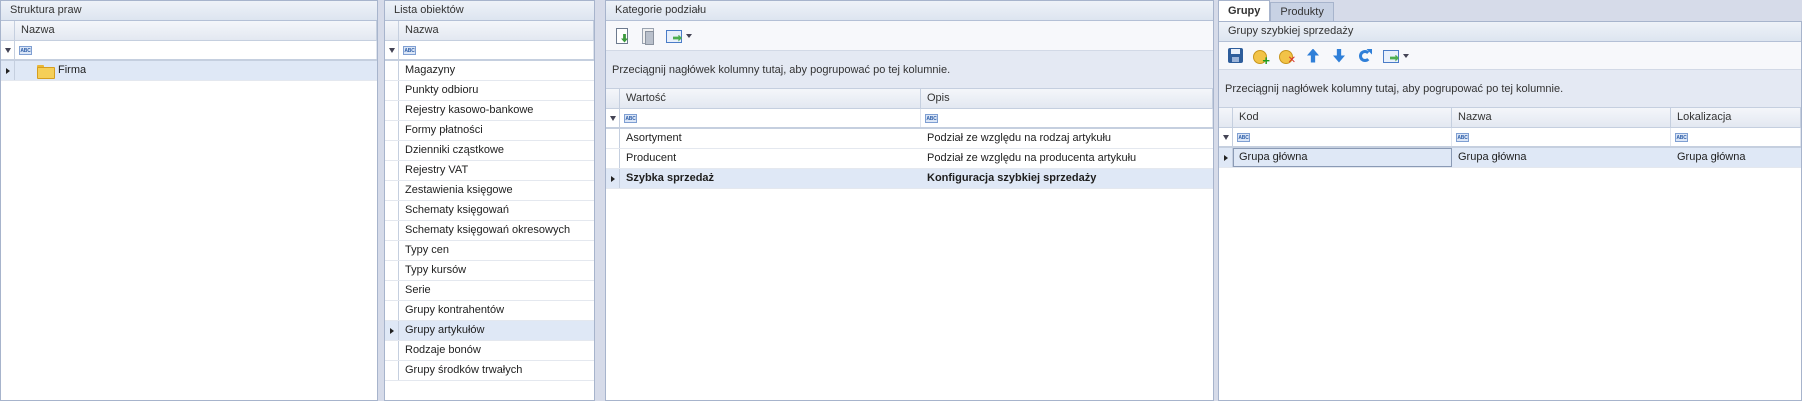 Image resolution: width=1802 pixels, height=401 pixels. What do you see at coordinates (1287, 56) in the screenshot?
I see `remove-group-button` at bounding box center [1287, 56].